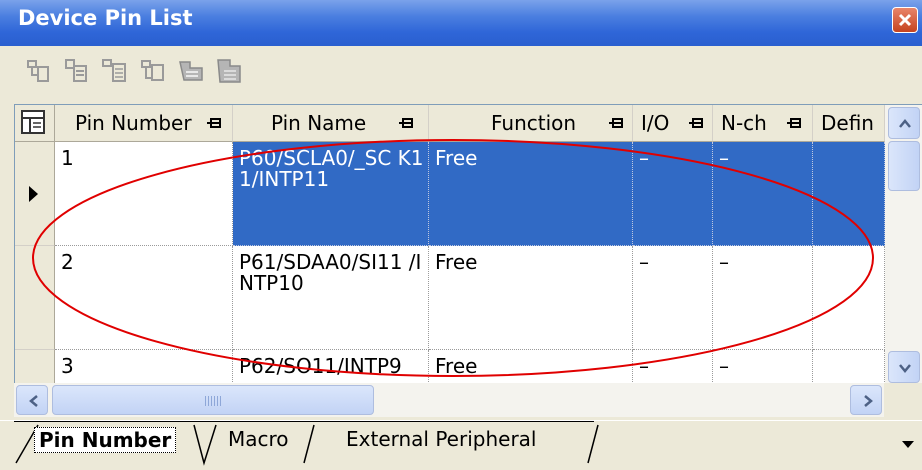 Image resolution: width=922 pixels, height=470 pixels. I want to click on close-icon, so click(905, 20).